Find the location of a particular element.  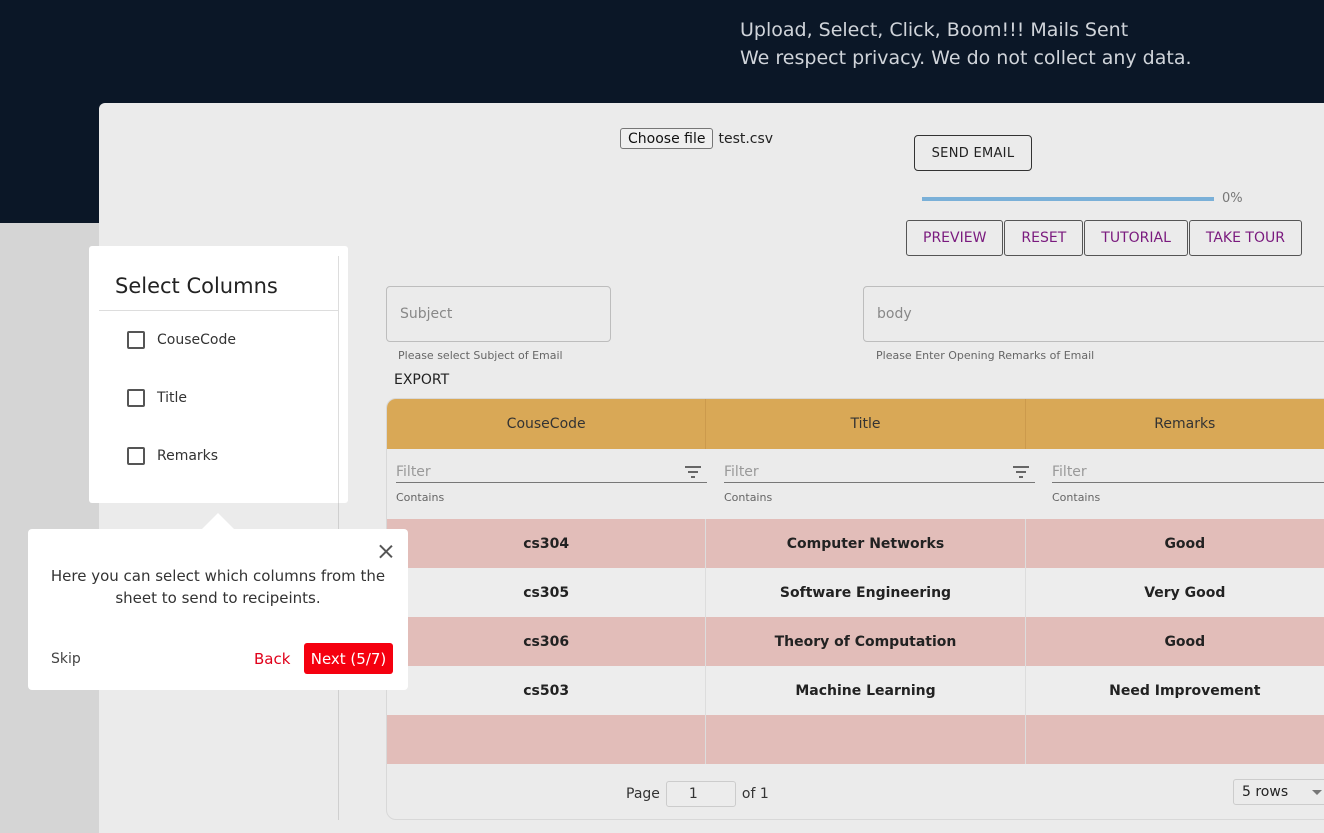

body-placeholder: body is located at coordinates (894, 314).